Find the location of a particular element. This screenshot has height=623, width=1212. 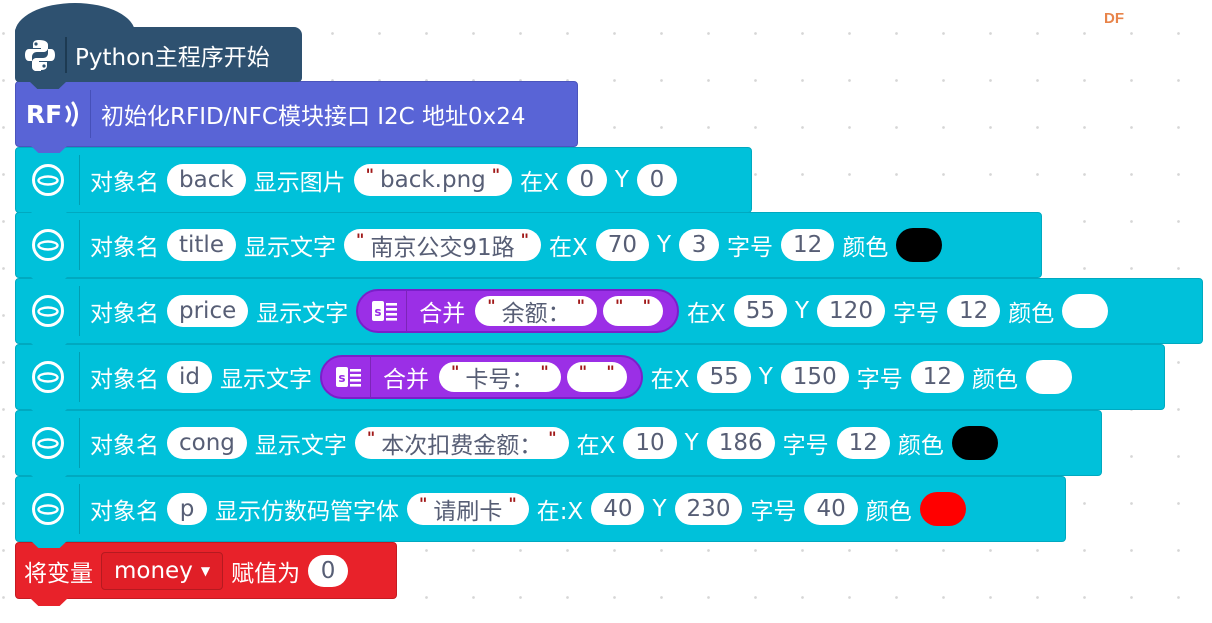

display-object-block-price: 对象名 price 显示文字 s 合并 " 余额： " " " 在X 55 Y 120 字号 12 颜色 is located at coordinates (609, 314).